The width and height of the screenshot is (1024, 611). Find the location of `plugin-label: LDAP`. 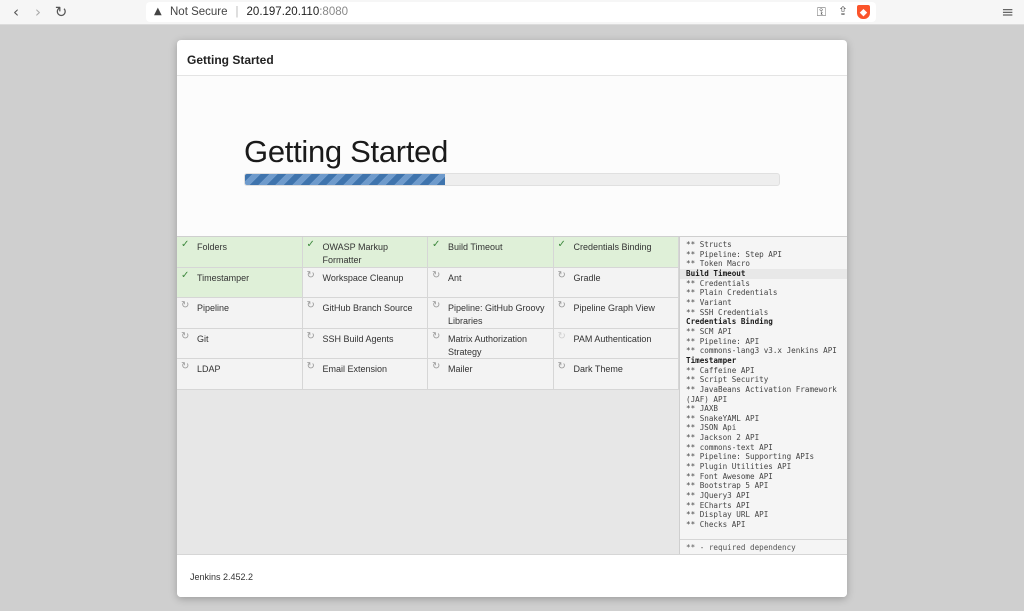

plugin-label: LDAP is located at coordinates (209, 369).